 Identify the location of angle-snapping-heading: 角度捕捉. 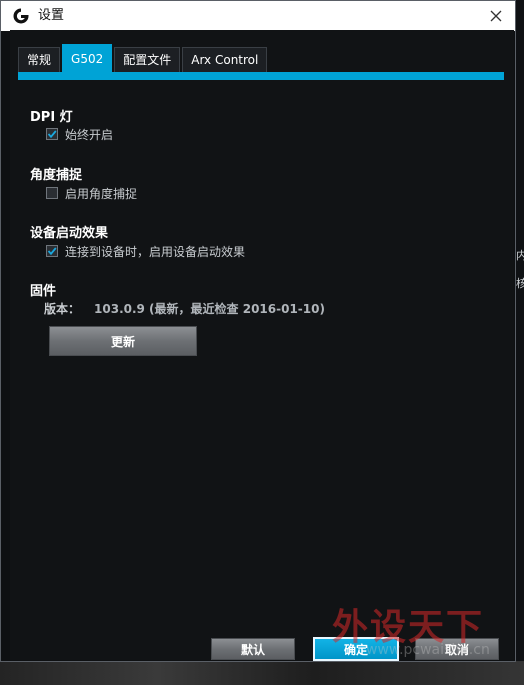
(56, 175).